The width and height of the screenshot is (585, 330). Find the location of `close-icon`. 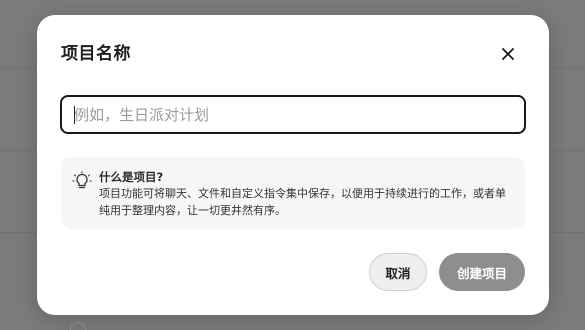

close-icon is located at coordinates (508, 54).